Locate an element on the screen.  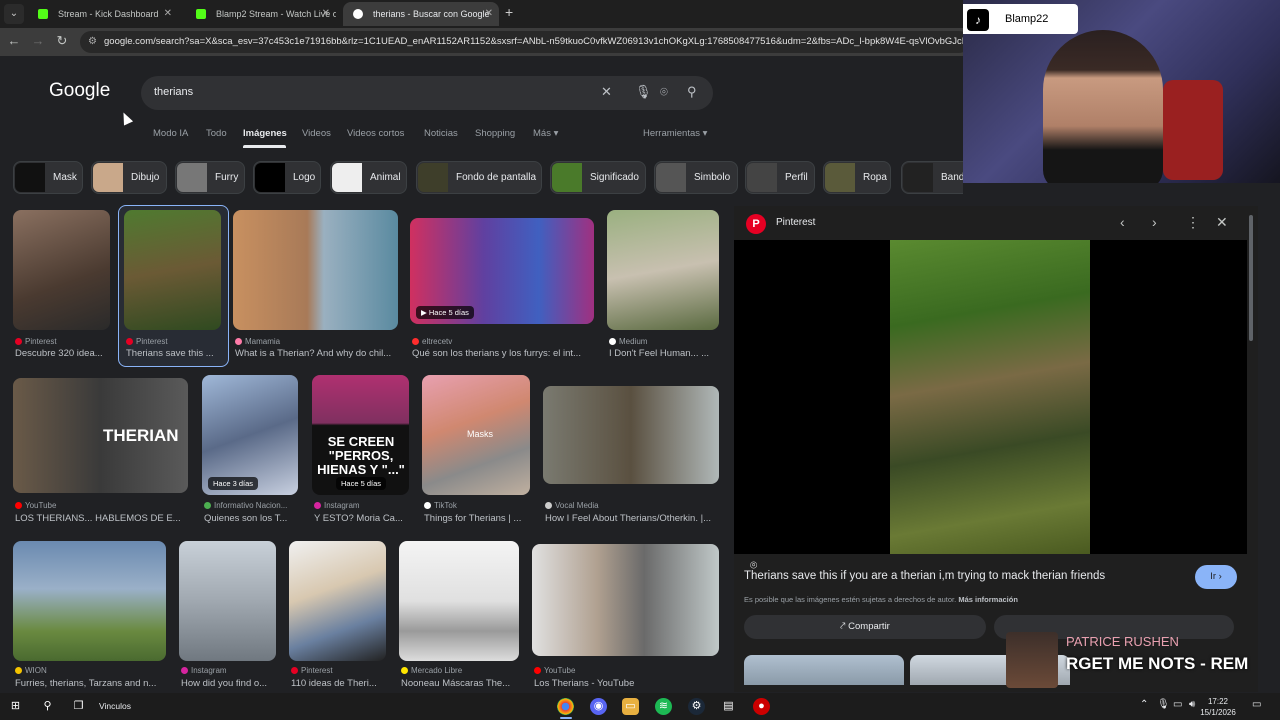
result-source: Instagram is located at coordinates (337, 505).